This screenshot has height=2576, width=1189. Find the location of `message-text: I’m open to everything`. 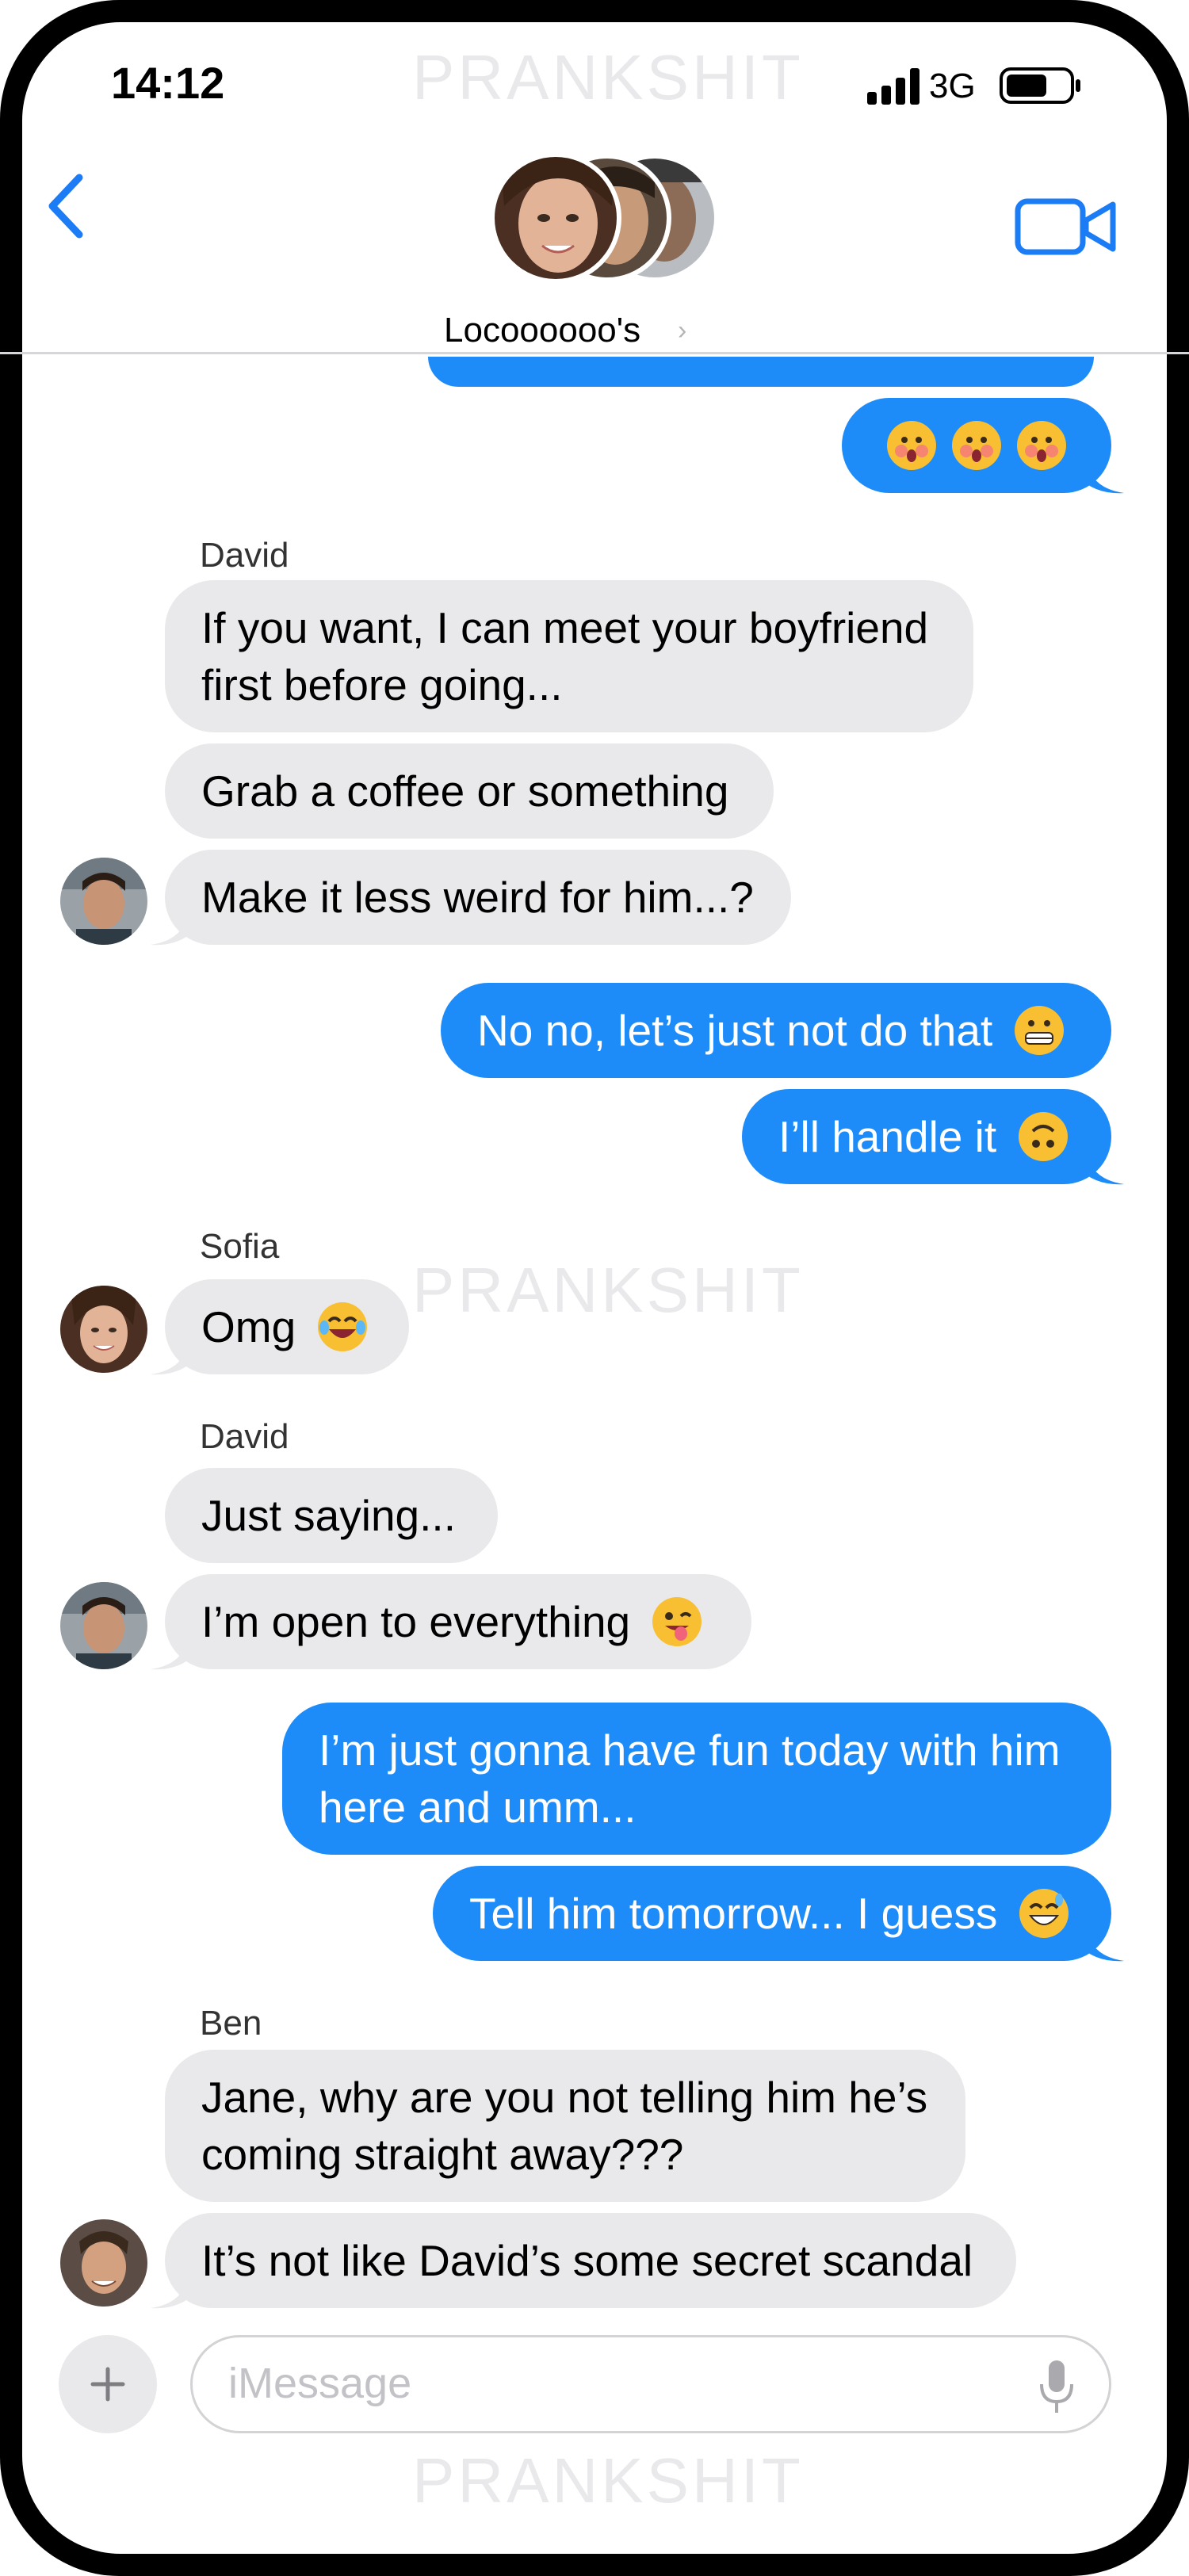

message-text: I’m open to everything is located at coordinates (416, 1621).